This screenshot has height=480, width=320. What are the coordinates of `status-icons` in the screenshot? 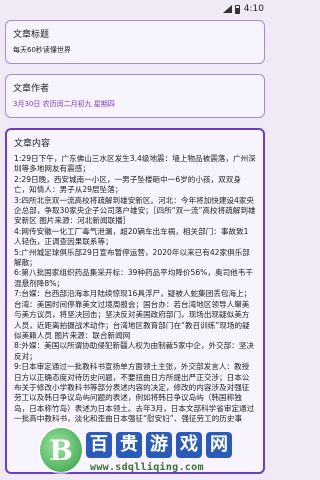 It's located at (231, 9).